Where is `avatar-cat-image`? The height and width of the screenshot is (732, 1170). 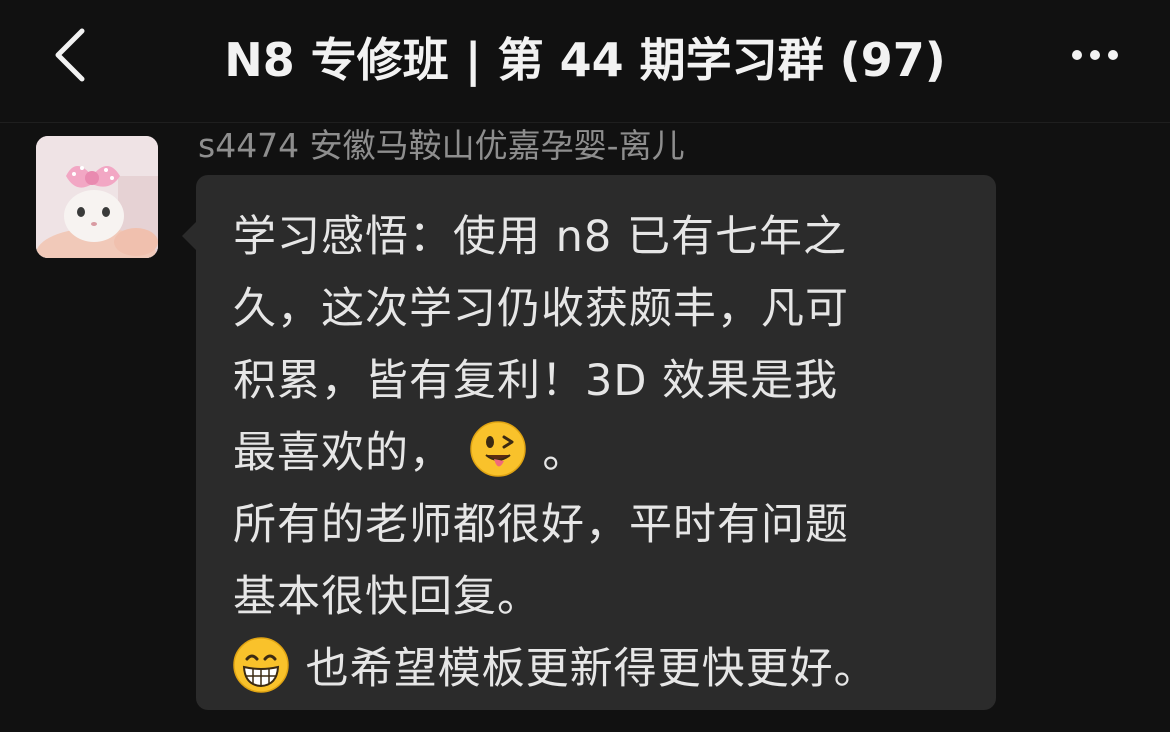 avatar-cat-image is located at coordinates (97, 197).